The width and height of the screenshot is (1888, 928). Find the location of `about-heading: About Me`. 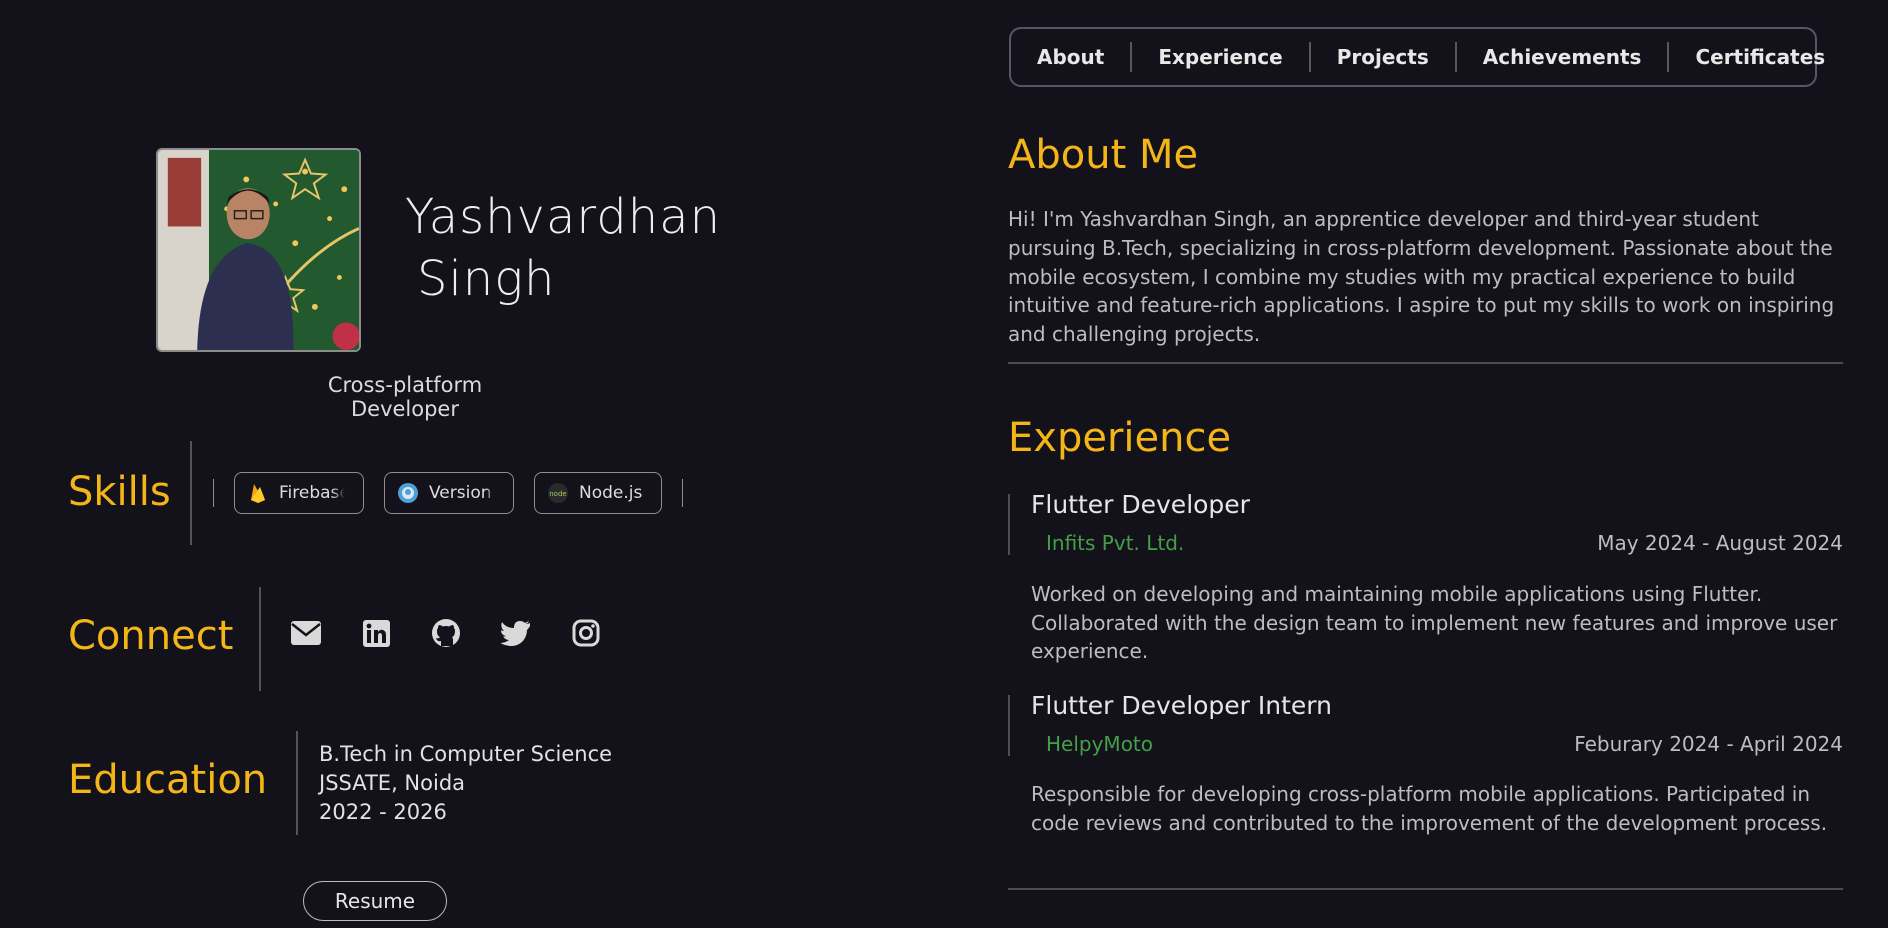

about-heading: About Me is located at coordinates (1103, 155).